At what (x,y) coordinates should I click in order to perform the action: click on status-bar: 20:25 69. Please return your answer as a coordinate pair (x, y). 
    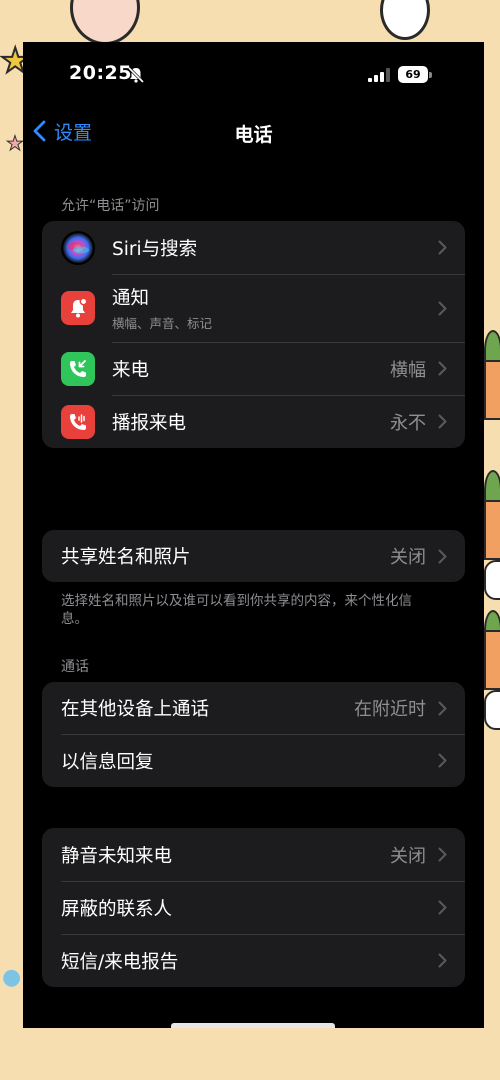
    Looking at the image, I should click on (253, 74).